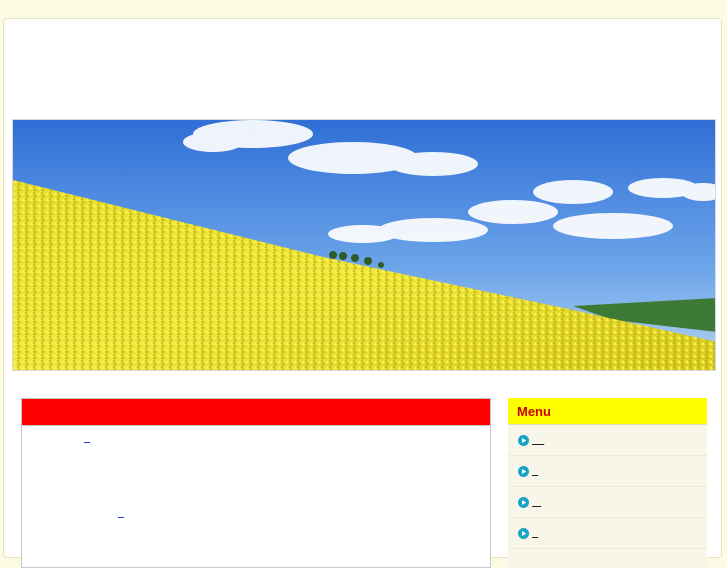 The image size is (727, 568). I want to click on main-heading-bar, so click(256, 412).